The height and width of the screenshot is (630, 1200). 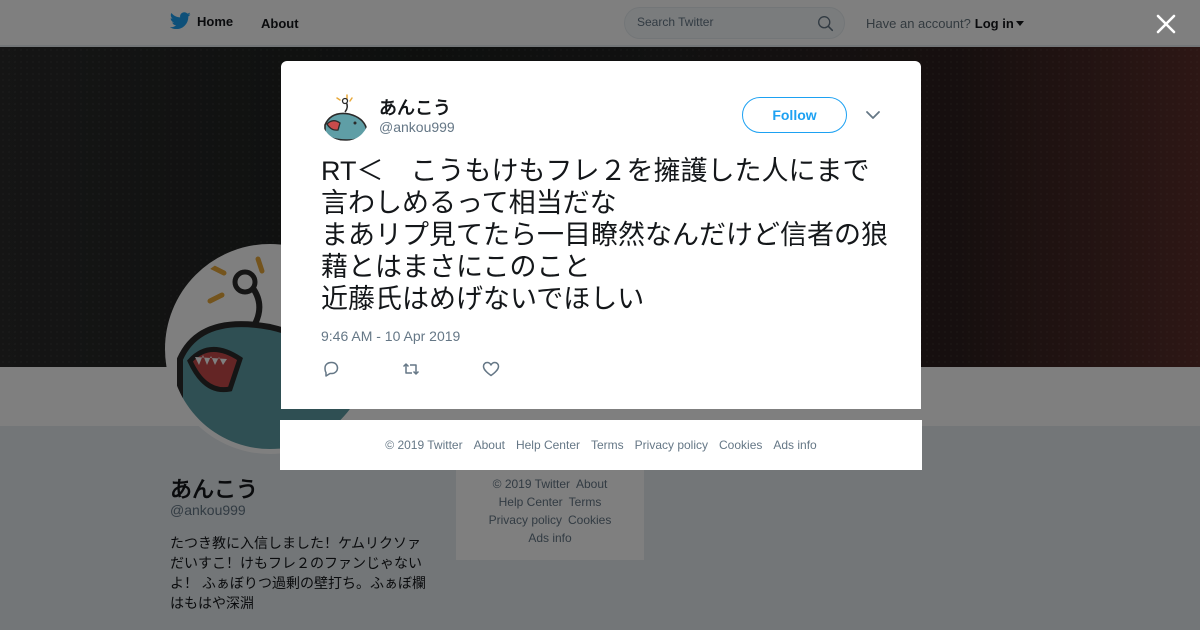 What do you see at coordinates (417, 127) in the screenshot?
I see `tweet-author-handle: @ankou999` at bounding box center [417, 127].